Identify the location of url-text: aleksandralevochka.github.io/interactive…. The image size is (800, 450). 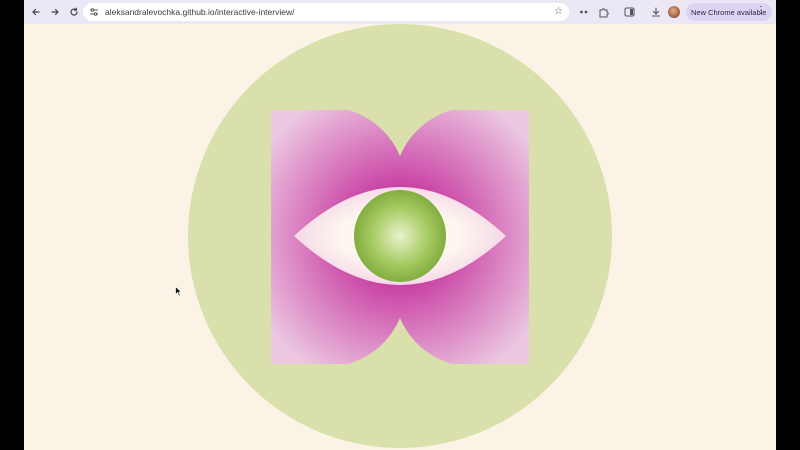
(199, 12).